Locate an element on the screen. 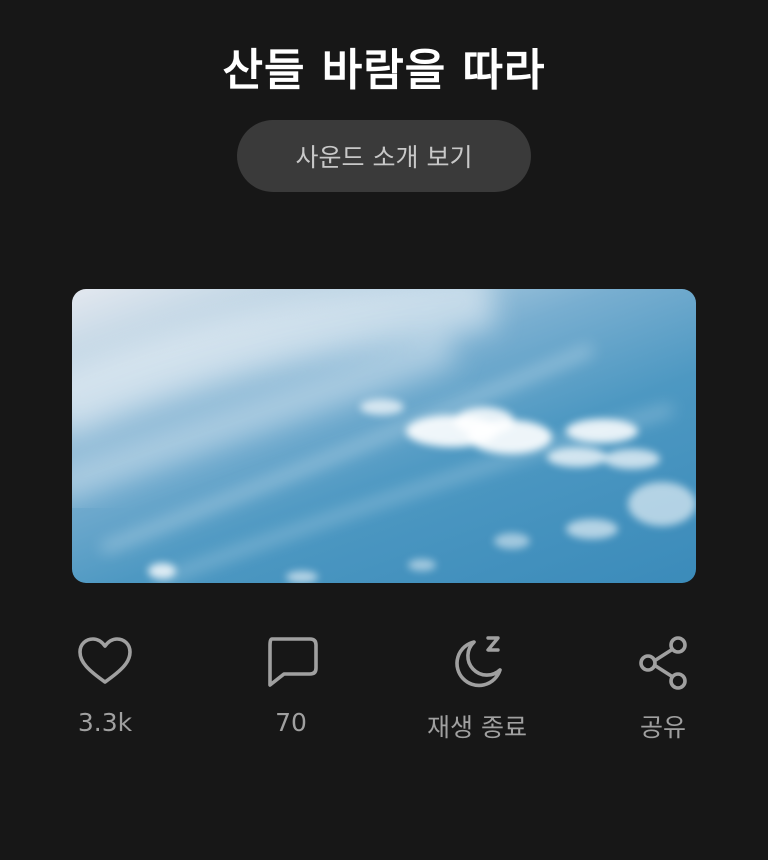  share-icon is located at coordinates (663, 663).